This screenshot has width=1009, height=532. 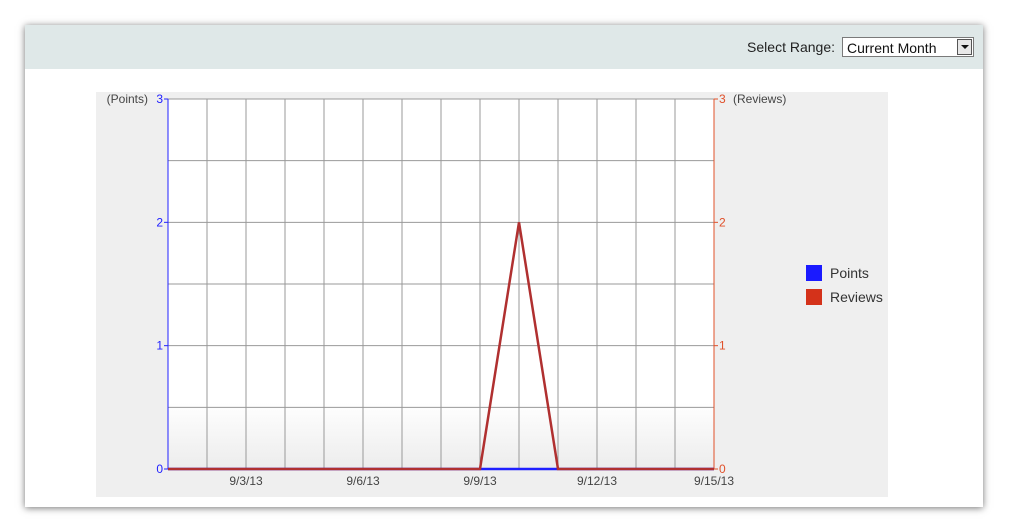 What do you see at coordinates (597, 481) in the screenshot?
I see `x-axis-tick-label: 9/12/13` at bounding box center [597, 481].